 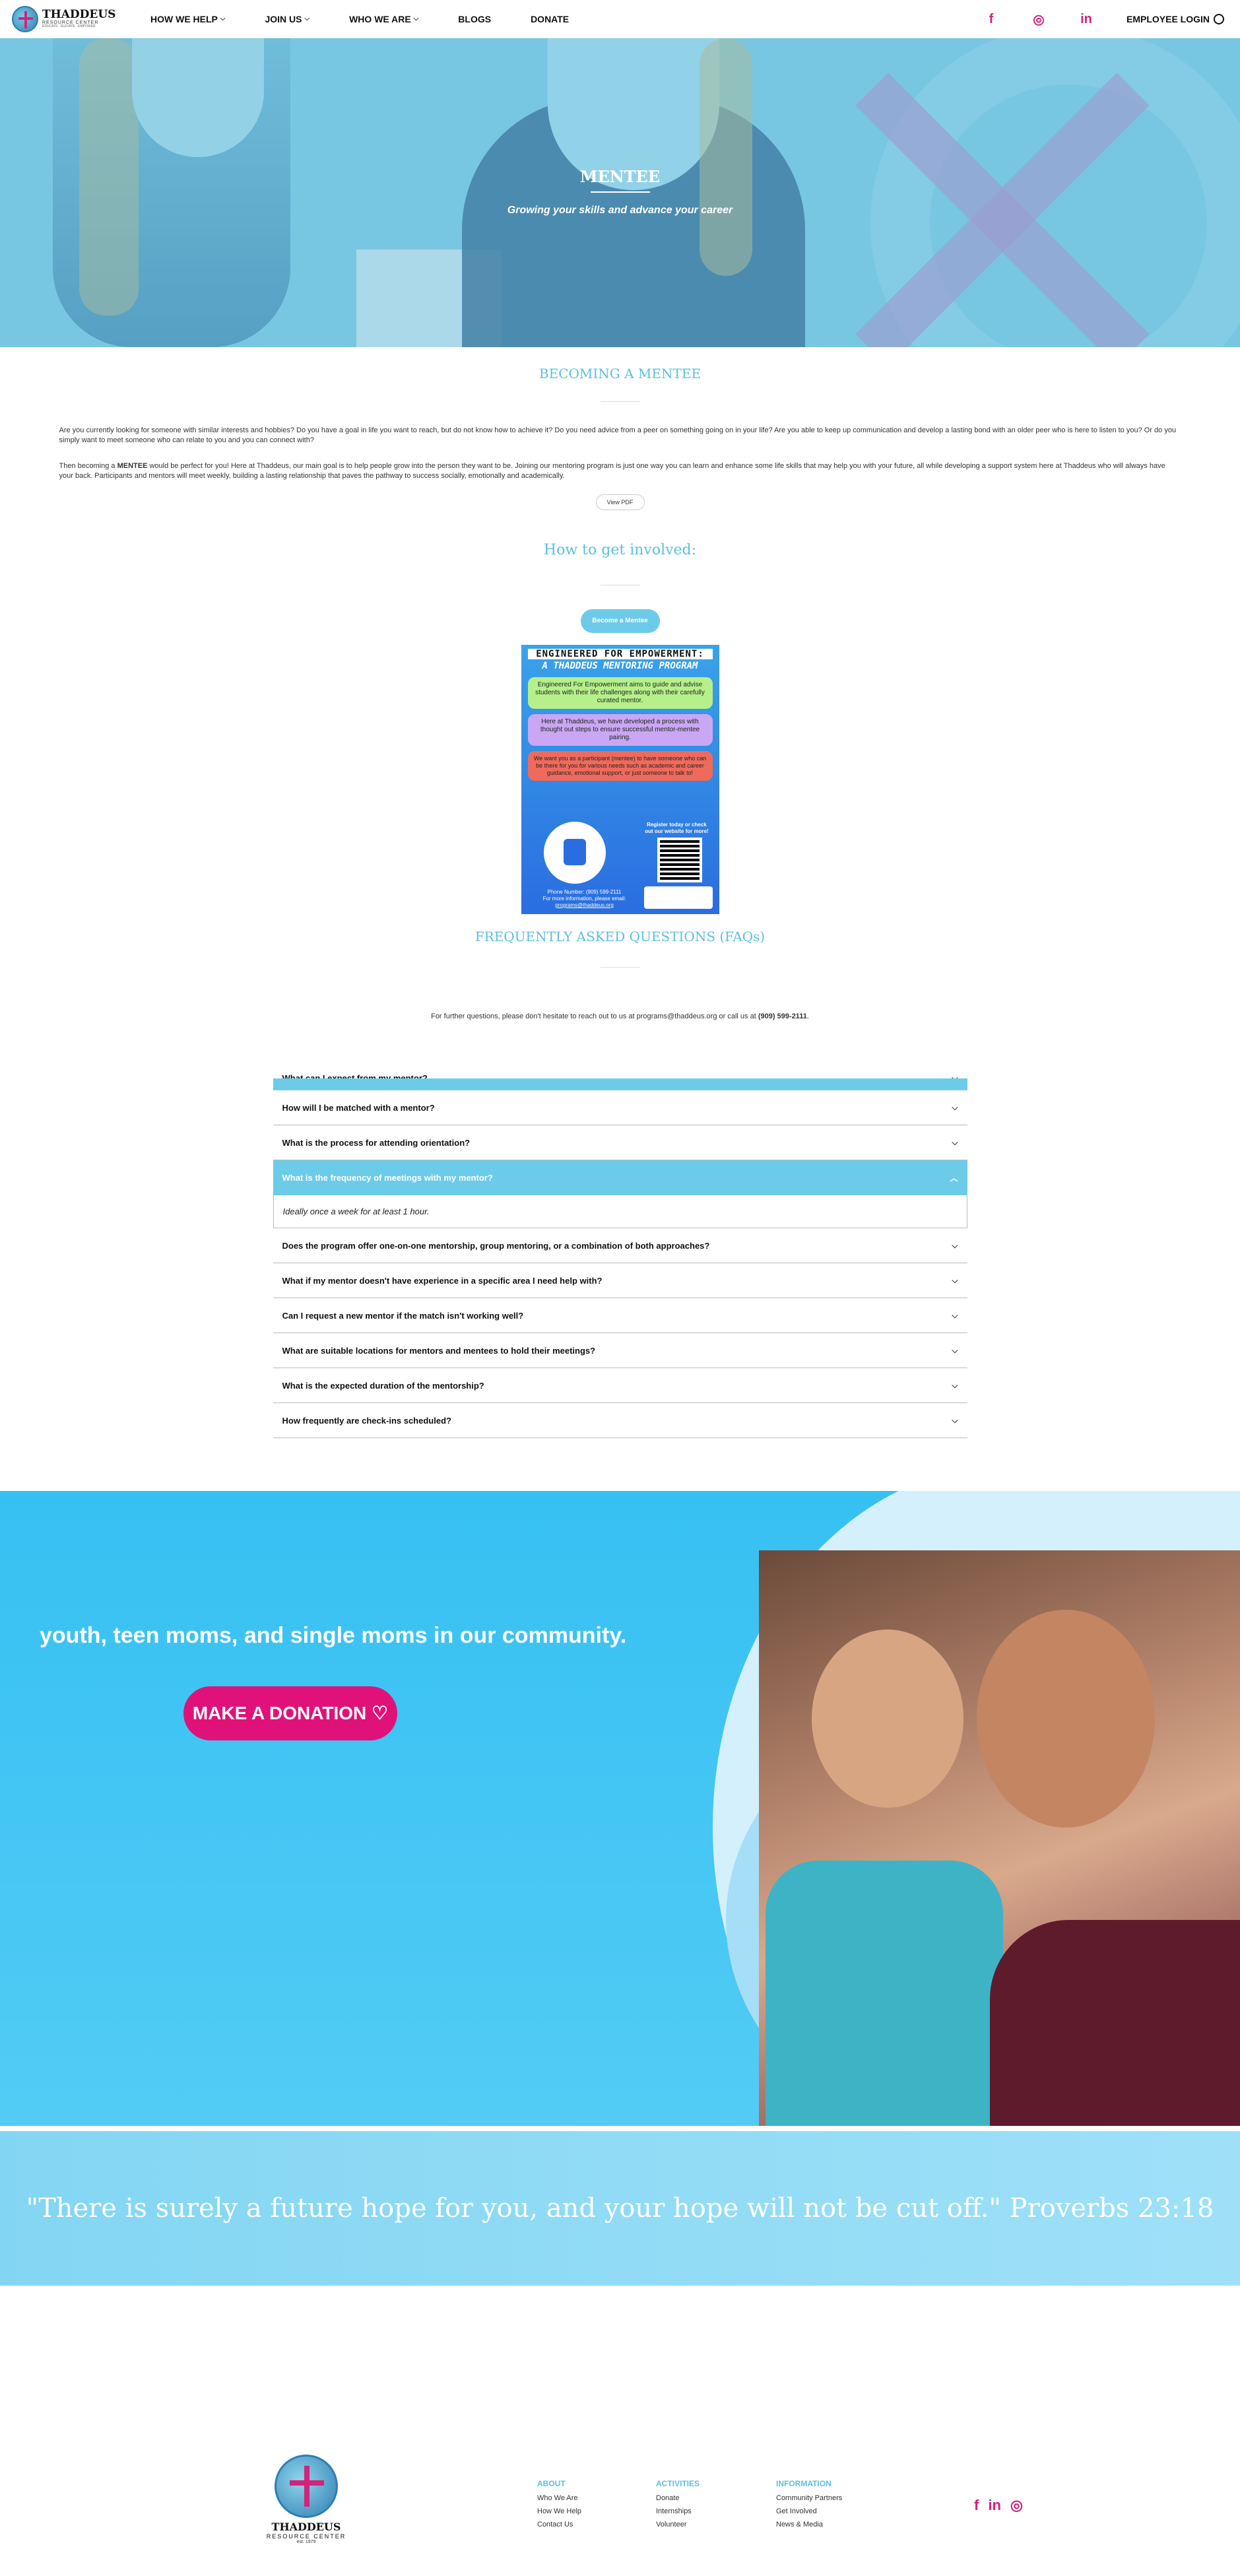 I want to click on footer-col-heading: INFORMATION, so click(x=804, y=2483).